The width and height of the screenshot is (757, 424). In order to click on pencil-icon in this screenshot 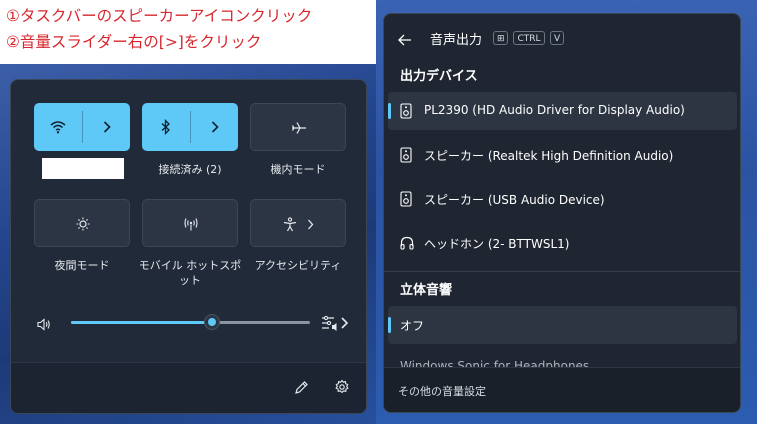, I will do `click(301, 389)`.